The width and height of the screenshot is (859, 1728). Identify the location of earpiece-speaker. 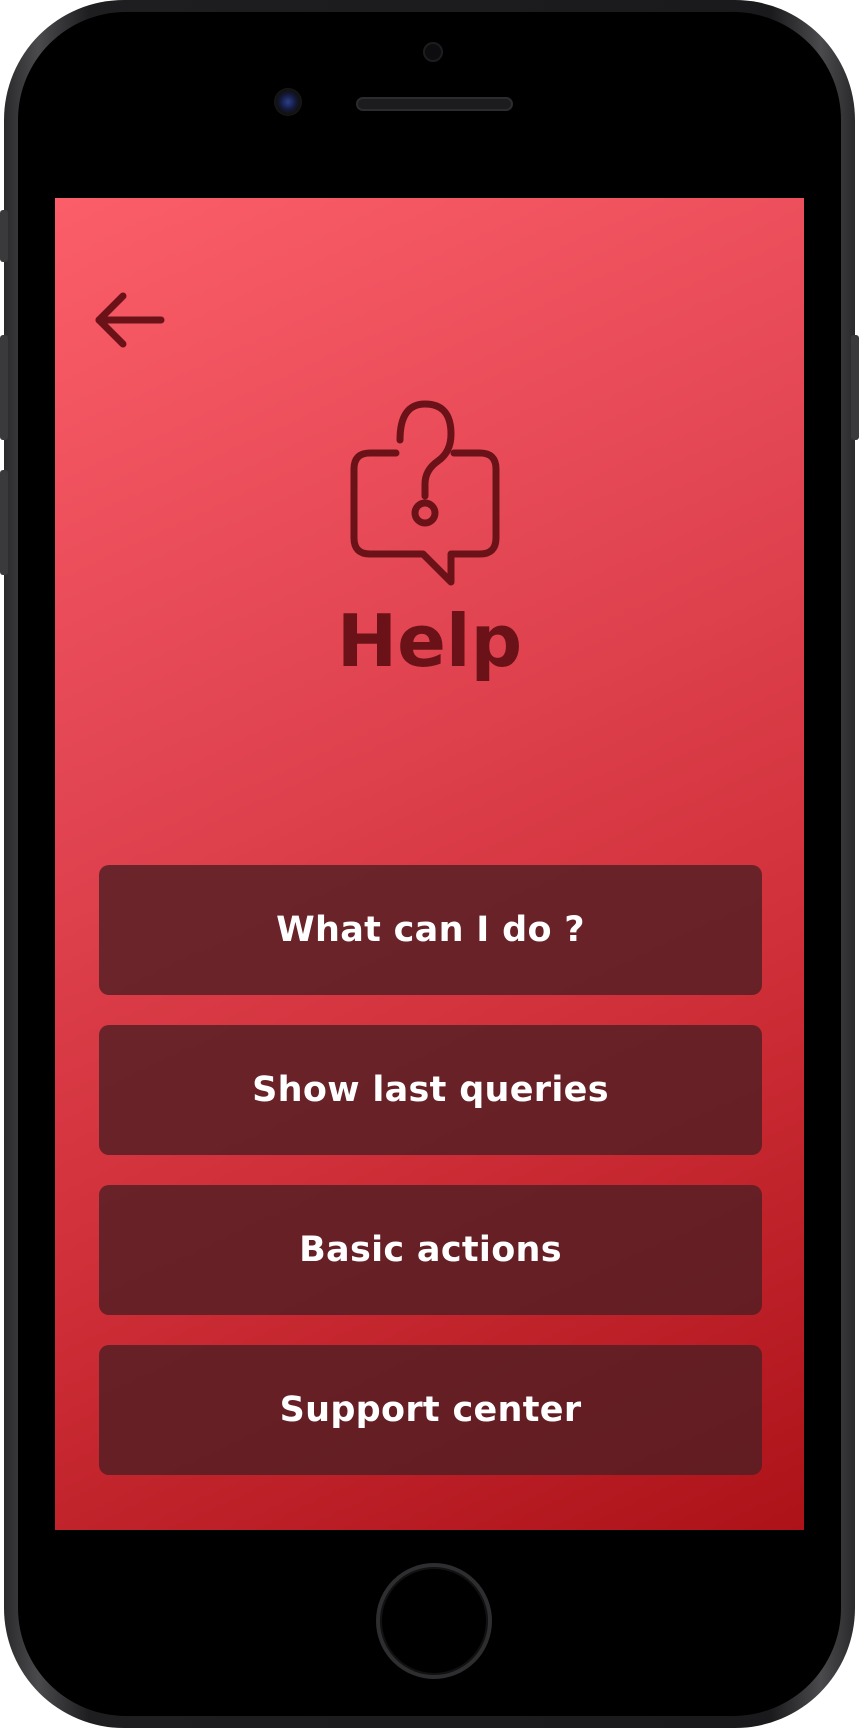
(434, 104).